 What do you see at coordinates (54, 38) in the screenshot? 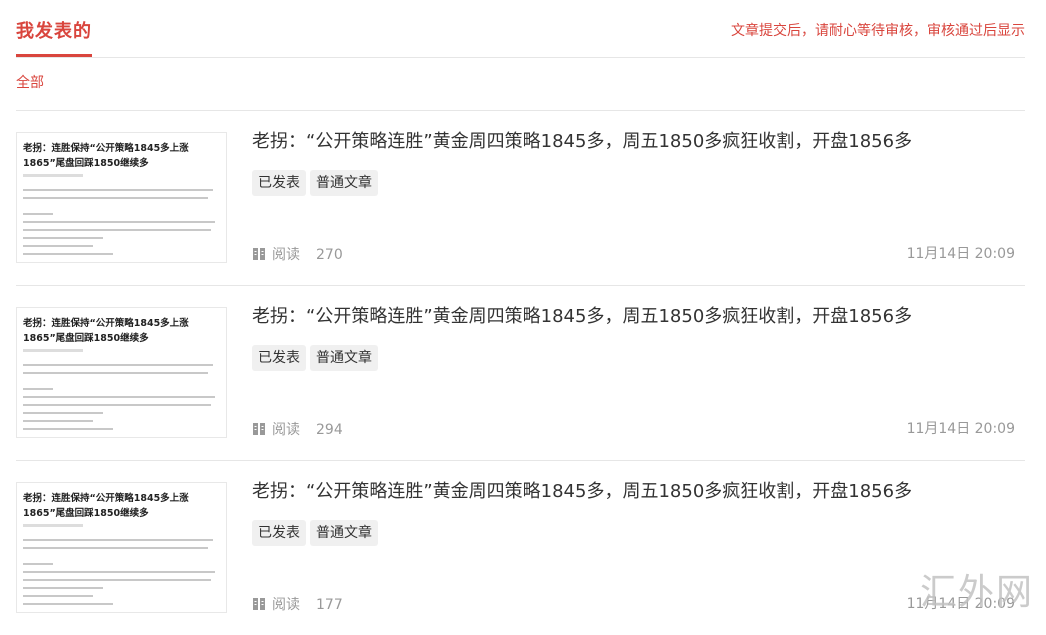
I see `tab-my-published: 我发表的` at bounding box center [54, 38].